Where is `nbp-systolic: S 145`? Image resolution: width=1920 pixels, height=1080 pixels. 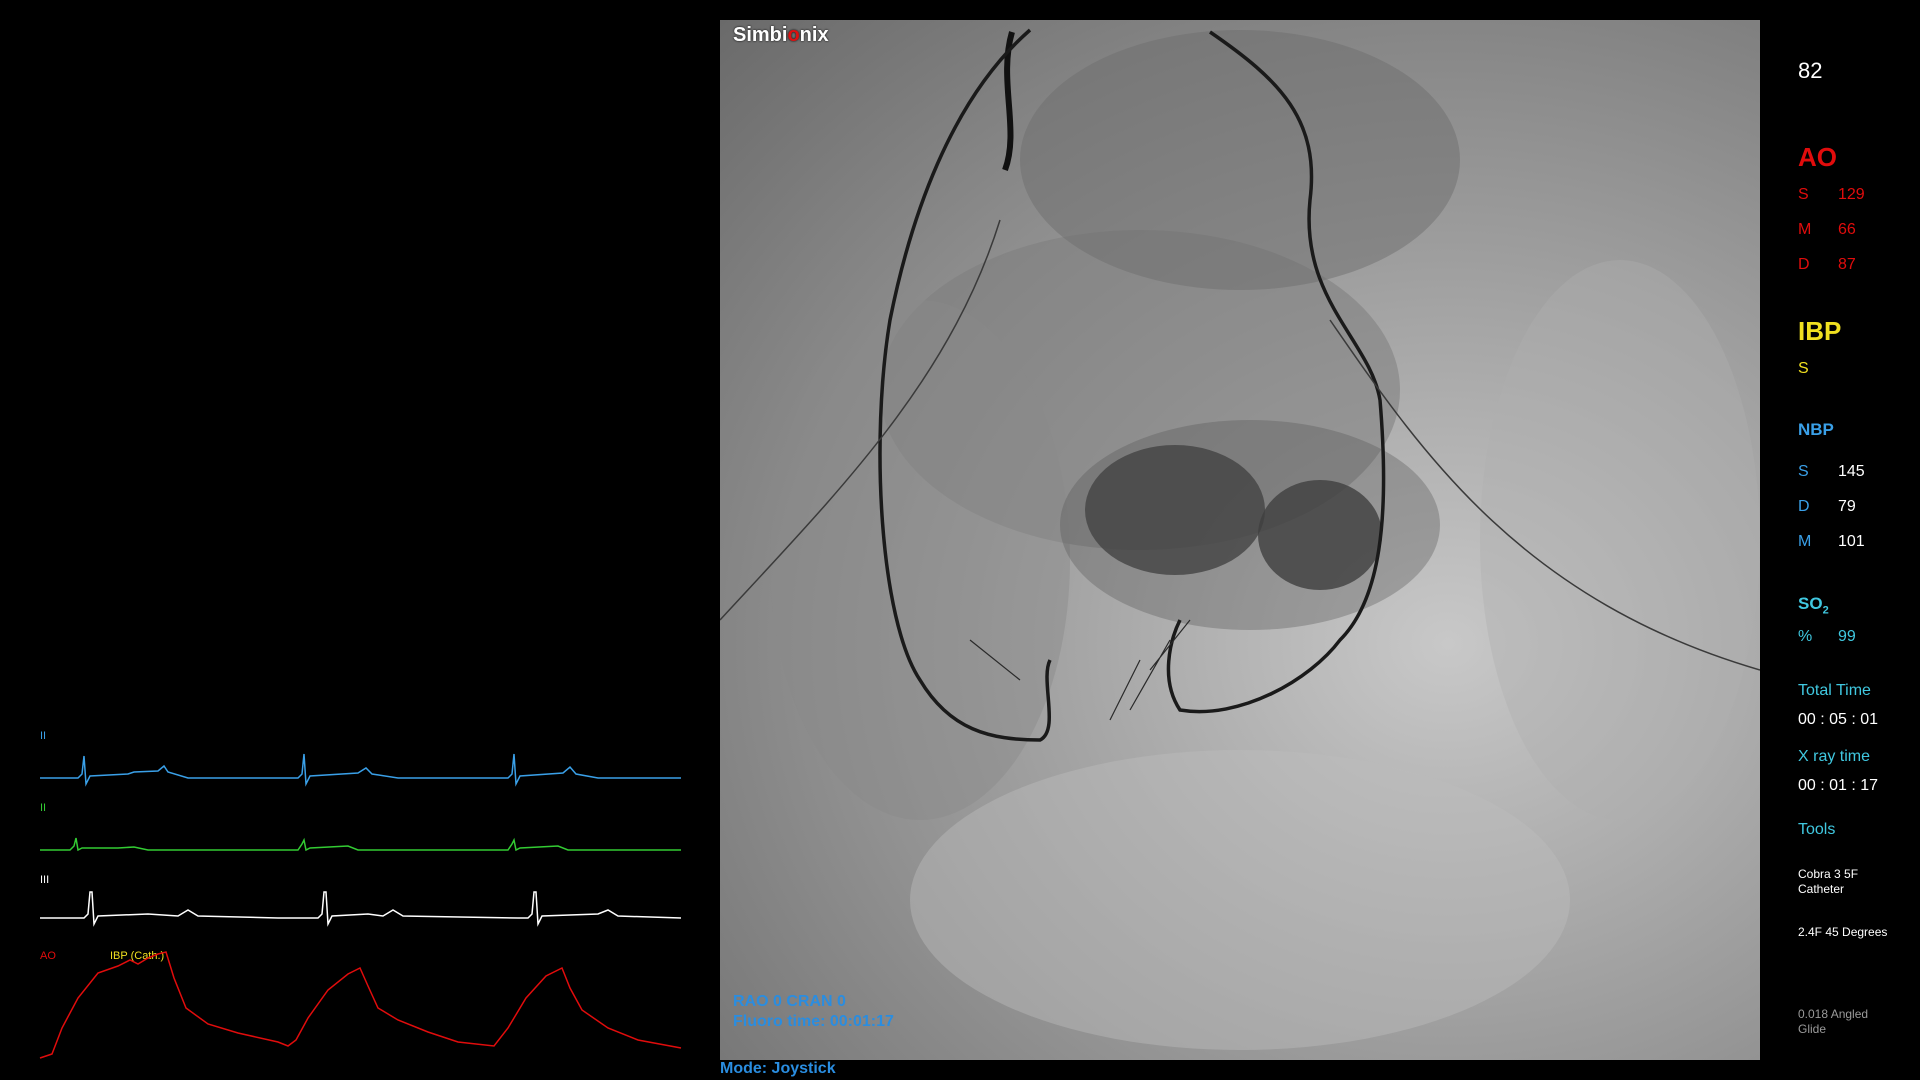
nbp-systolic: S 145 is located at coordinates (1831, 471).